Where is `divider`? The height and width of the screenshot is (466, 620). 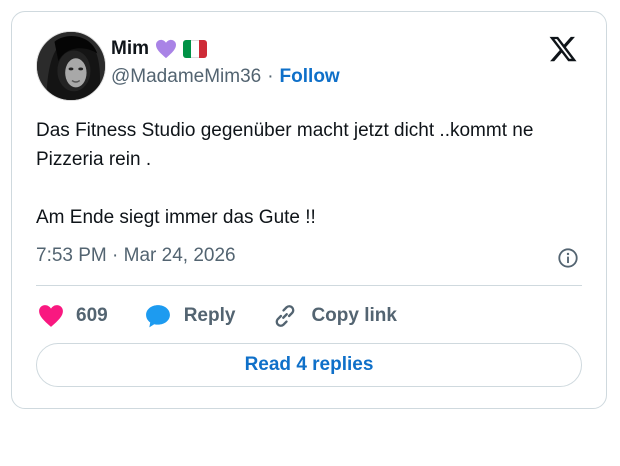
divider is located at coordinates (309, 285).